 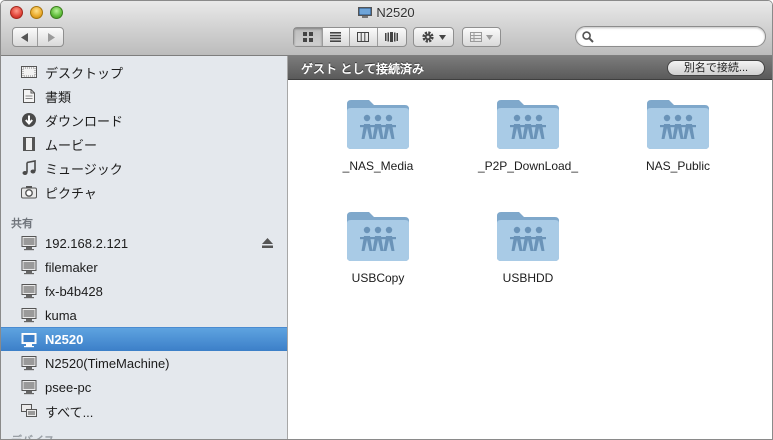 I want to click on folder-name: _P2P_DownLoad_, so click(x=528, y=166).